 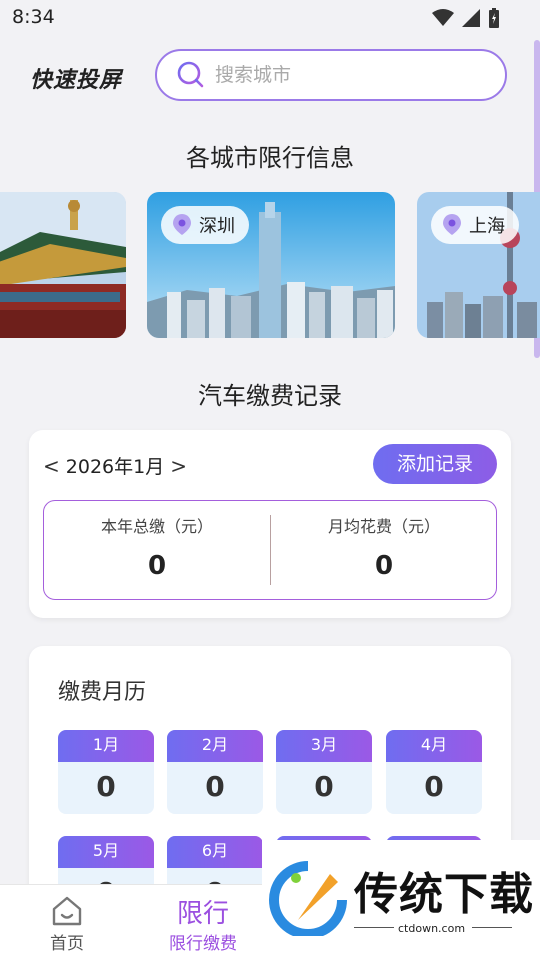 I want to click on beijing-image, so click(x=63, y=265).